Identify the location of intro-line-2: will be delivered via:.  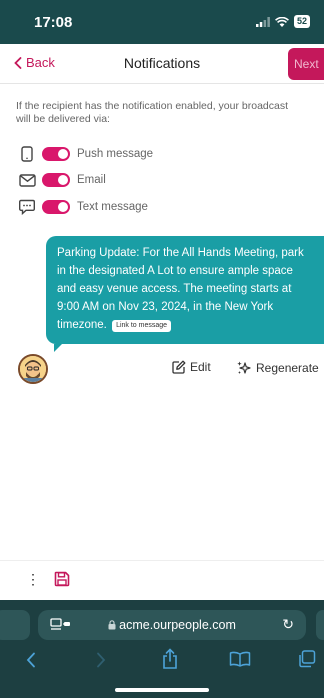
(63, 119).